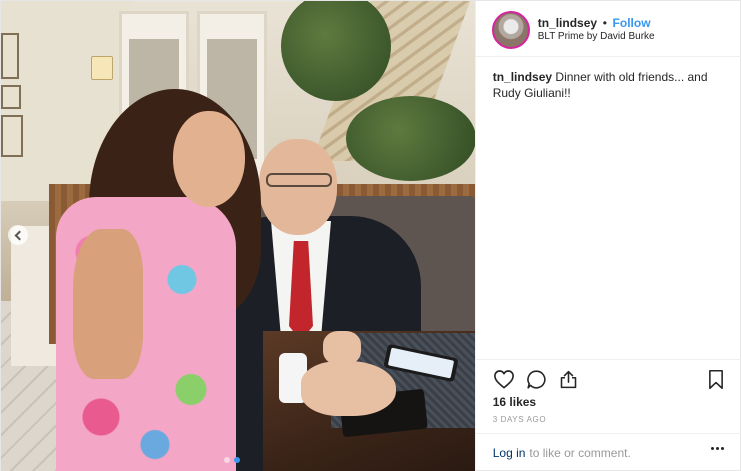 The image size is (741, 471). Describe the element at coordinates (568, 379) in the screenshot. I see `share-icon` at that location.